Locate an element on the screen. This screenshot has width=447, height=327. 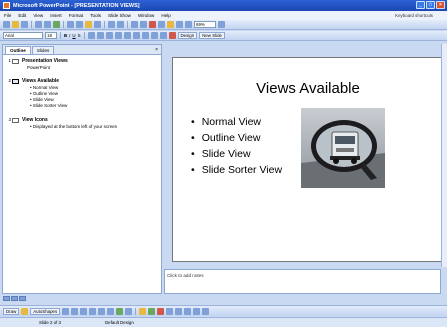
minimize-icon: _ is located at coordinates (420, 5).